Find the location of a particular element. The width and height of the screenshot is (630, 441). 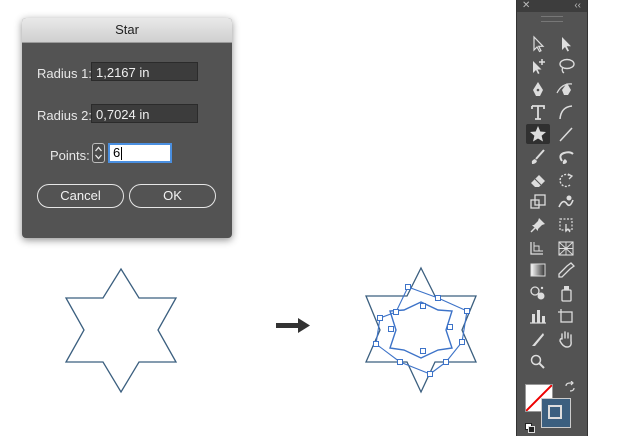

symbol-sprayer-icon is located at coordinates (537, 293).